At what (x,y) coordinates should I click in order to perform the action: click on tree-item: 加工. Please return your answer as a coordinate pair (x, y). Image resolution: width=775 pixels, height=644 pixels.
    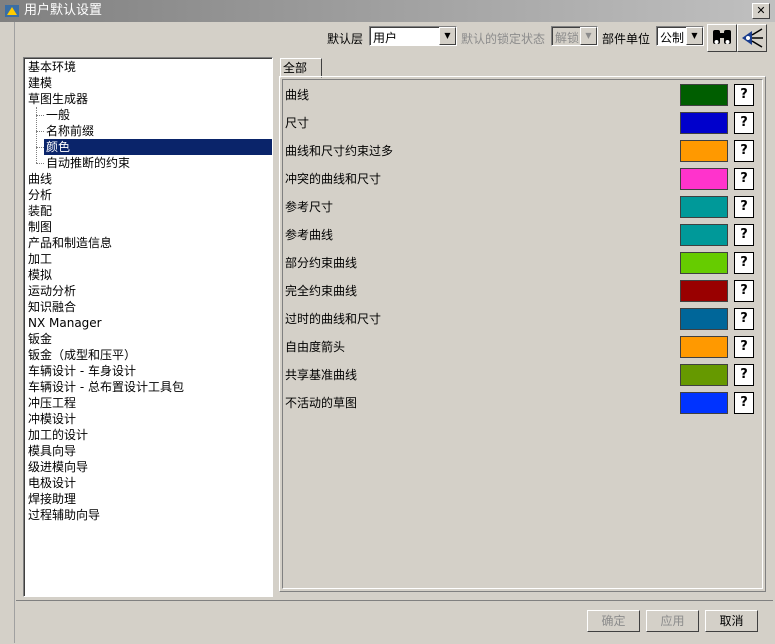
    Looking at the image, I should click on (40, 259).